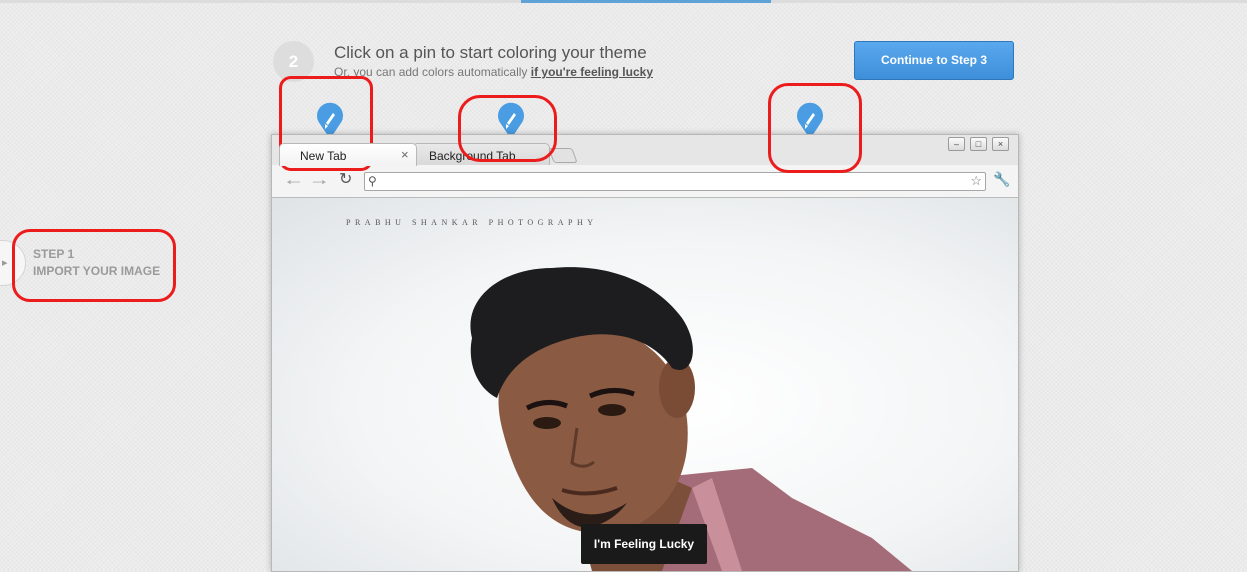 This screenshot has width=1247, height=572. Describe the element at coordinates (934, 60) in the screenshot. I see `continue-to-step-3-button: Continue to Step 3` at that location.